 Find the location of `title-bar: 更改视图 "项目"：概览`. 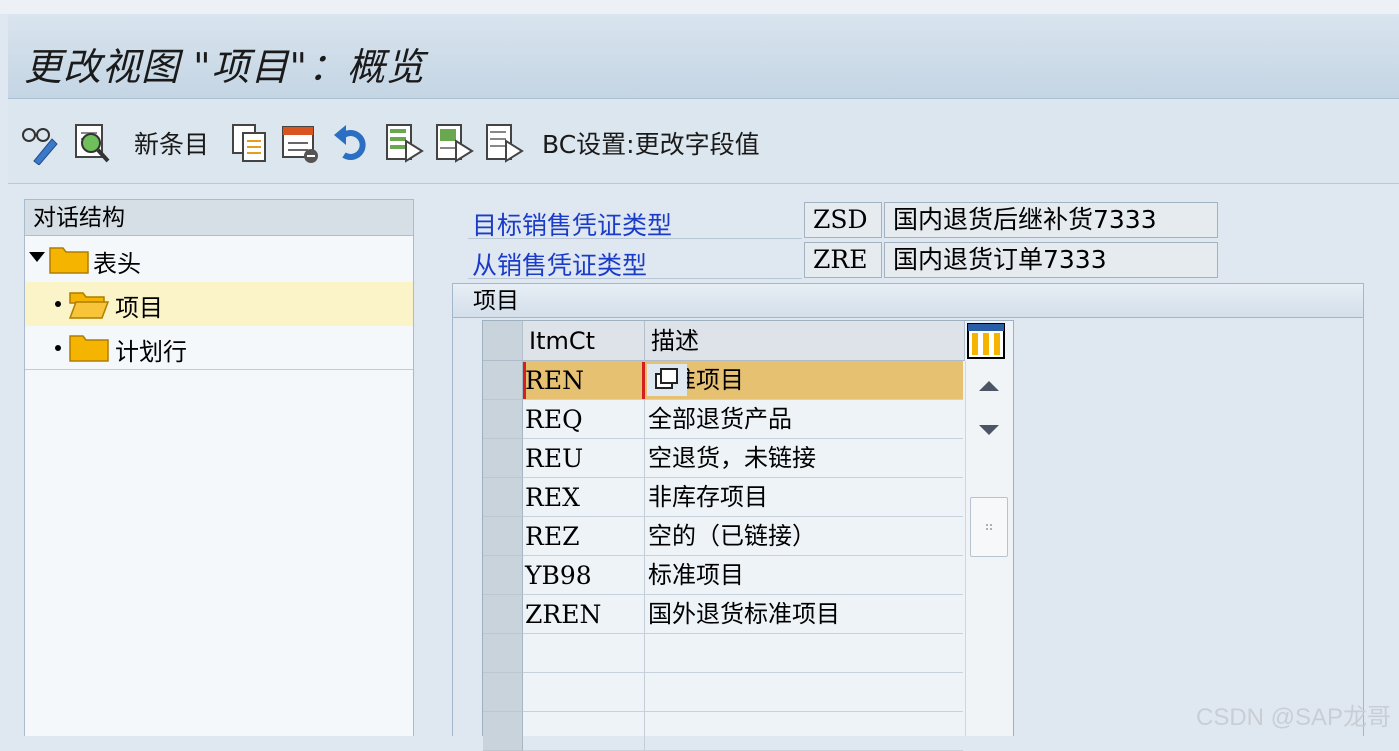

title-bar: 更改视图 "项目"：概览 is located at coordinates (703, 56).